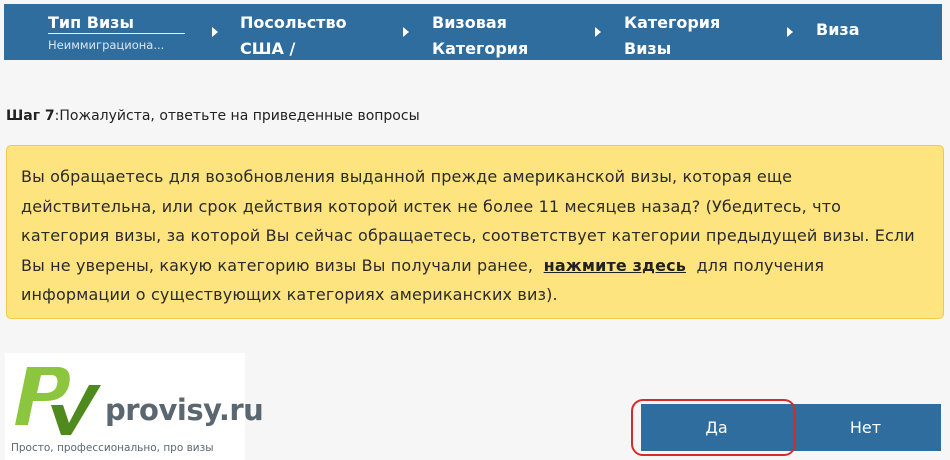  Describe the element at coordinates (30, 116) in the screenshot. I see `step-label: Шаг 7` at that location.